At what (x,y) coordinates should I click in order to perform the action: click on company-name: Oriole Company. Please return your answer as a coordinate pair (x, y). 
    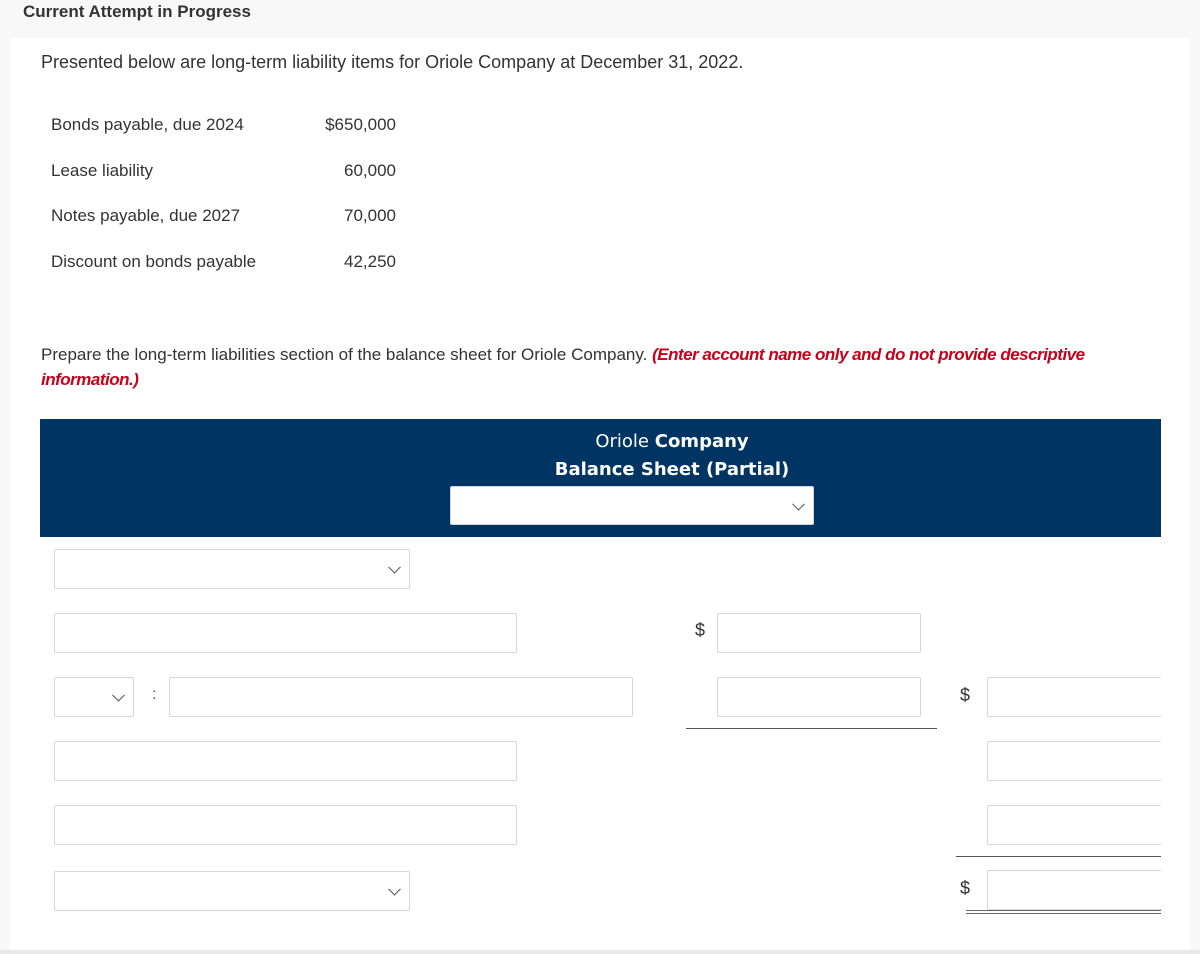
    Looking at the image, I should click on (620, 441).